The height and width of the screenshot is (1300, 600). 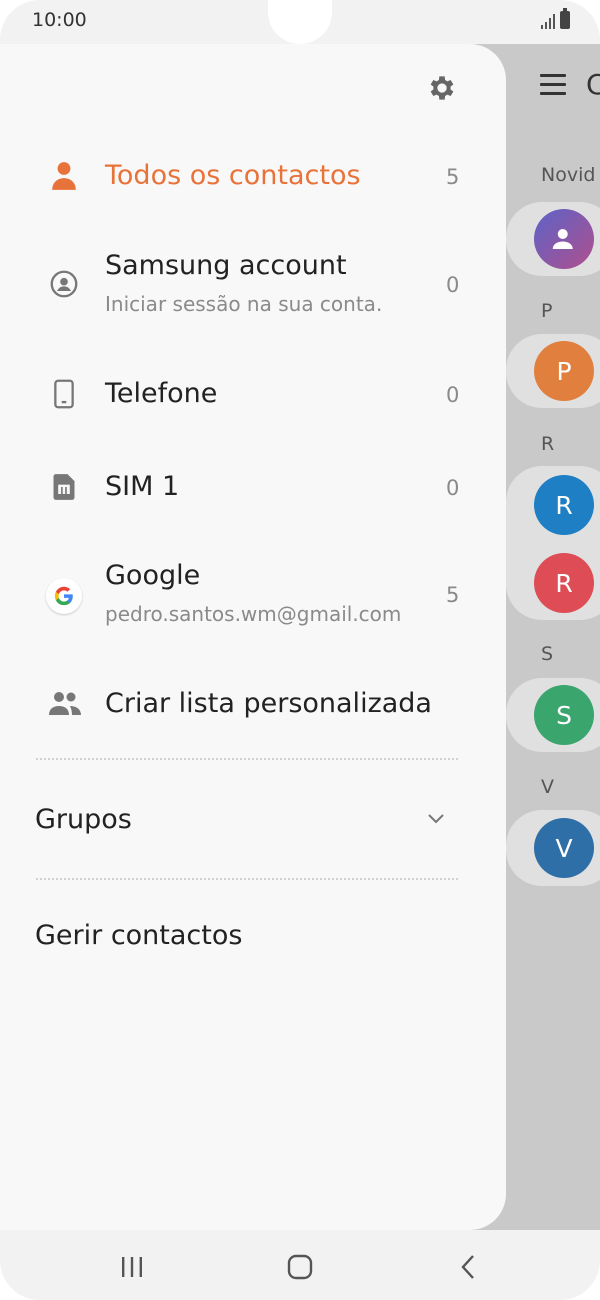 I want to click on avatar: S, so click(x=564, y=715).